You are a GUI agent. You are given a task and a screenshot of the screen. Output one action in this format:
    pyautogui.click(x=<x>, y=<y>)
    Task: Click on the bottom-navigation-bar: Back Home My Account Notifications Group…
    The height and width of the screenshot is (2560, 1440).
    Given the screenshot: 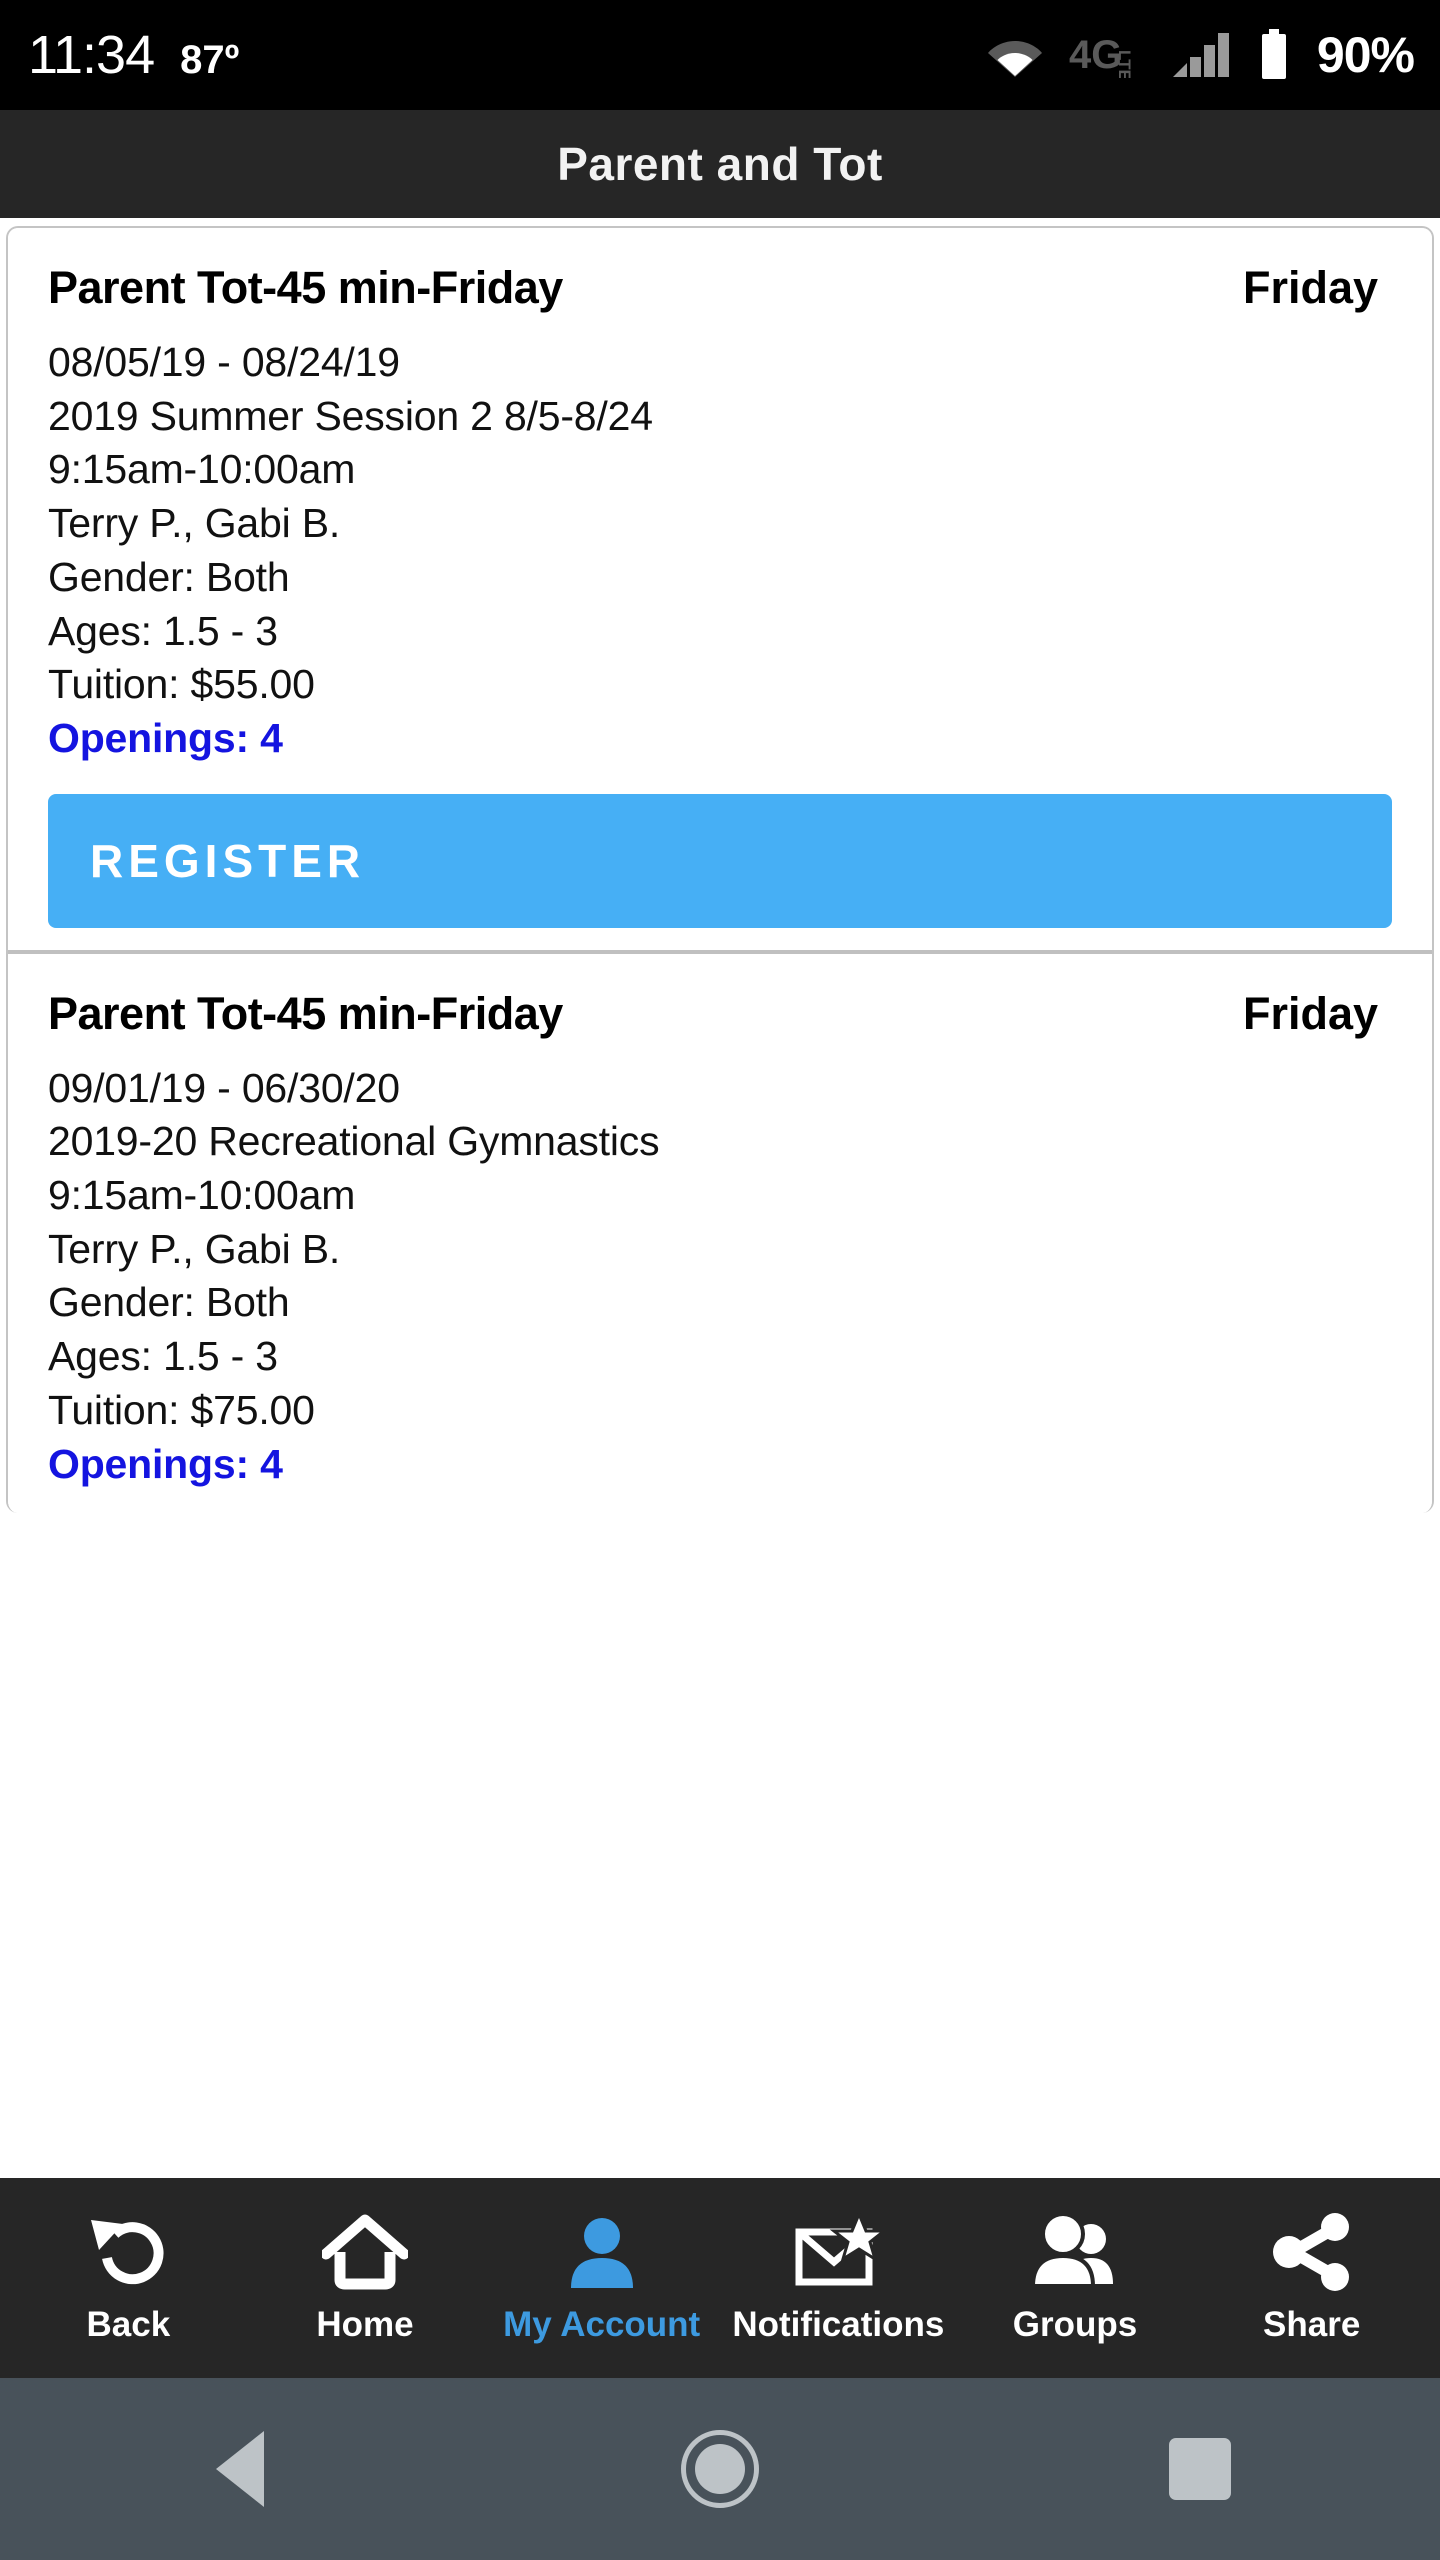 What is the action you would take?
    pyautogui.click(x=720, y=2278)
    